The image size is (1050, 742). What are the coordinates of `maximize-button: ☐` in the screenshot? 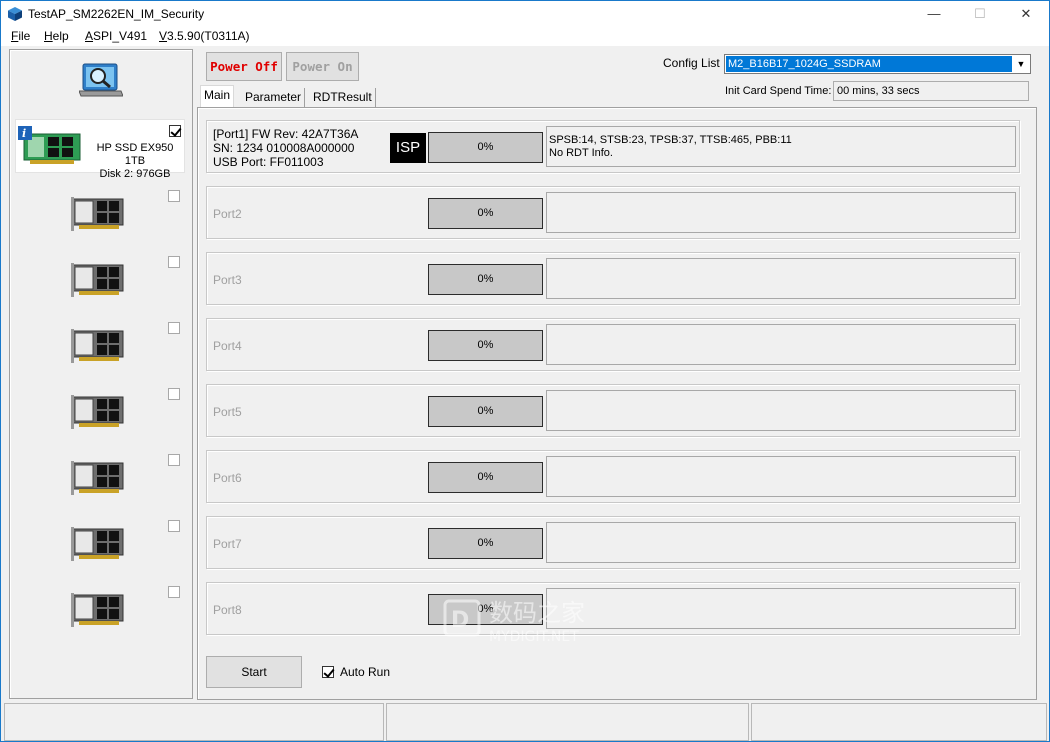 It's located at (980, 14).